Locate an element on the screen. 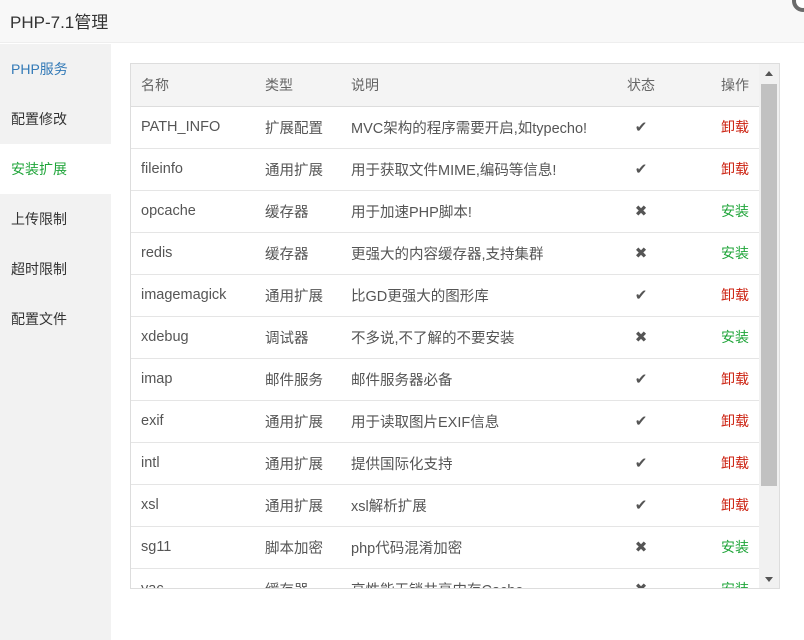 The width and height of the screenshot is (804, 640). sidebar-menu: PHP服务 配置修改 安装扩展 上传限制 超时限制 配置文件 is located at coordinates (55, 342).